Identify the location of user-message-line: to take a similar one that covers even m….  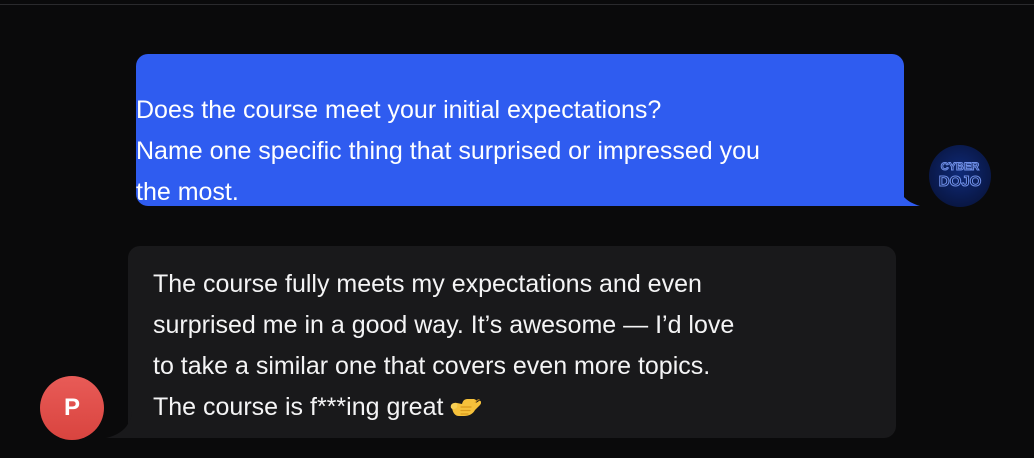
(432, 366).